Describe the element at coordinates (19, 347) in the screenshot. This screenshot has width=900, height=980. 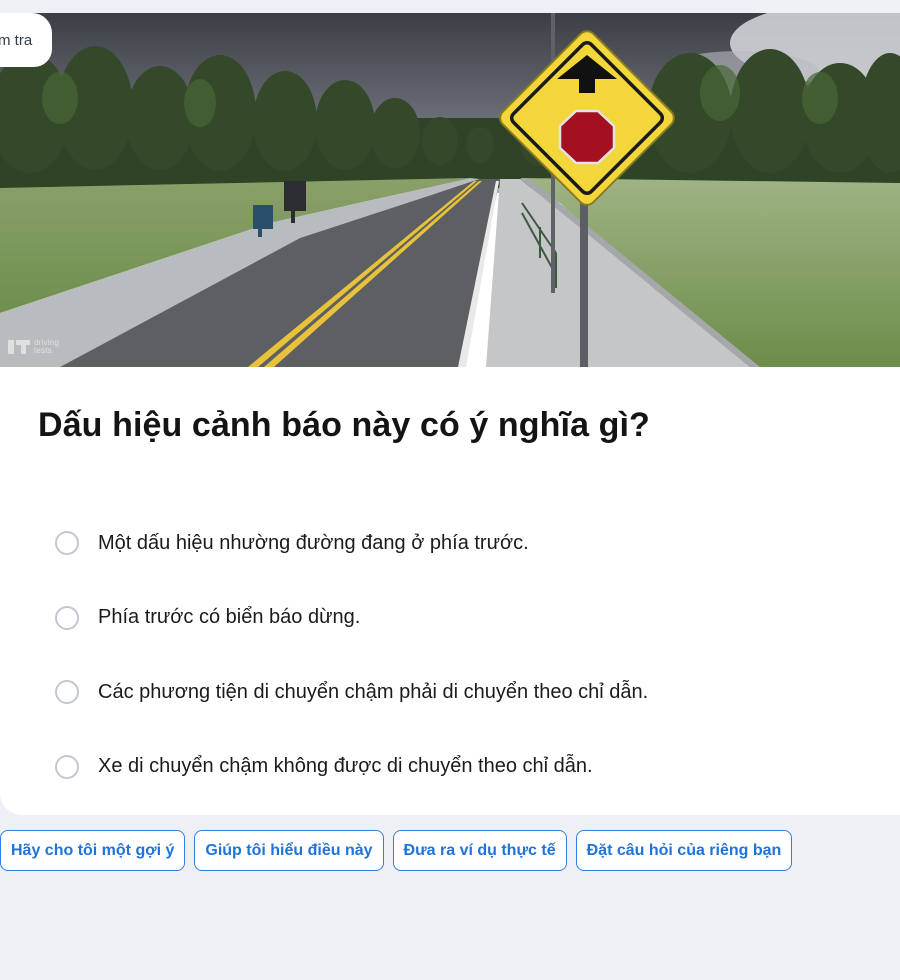
I see `drivingtests-logo-icon` at that location.